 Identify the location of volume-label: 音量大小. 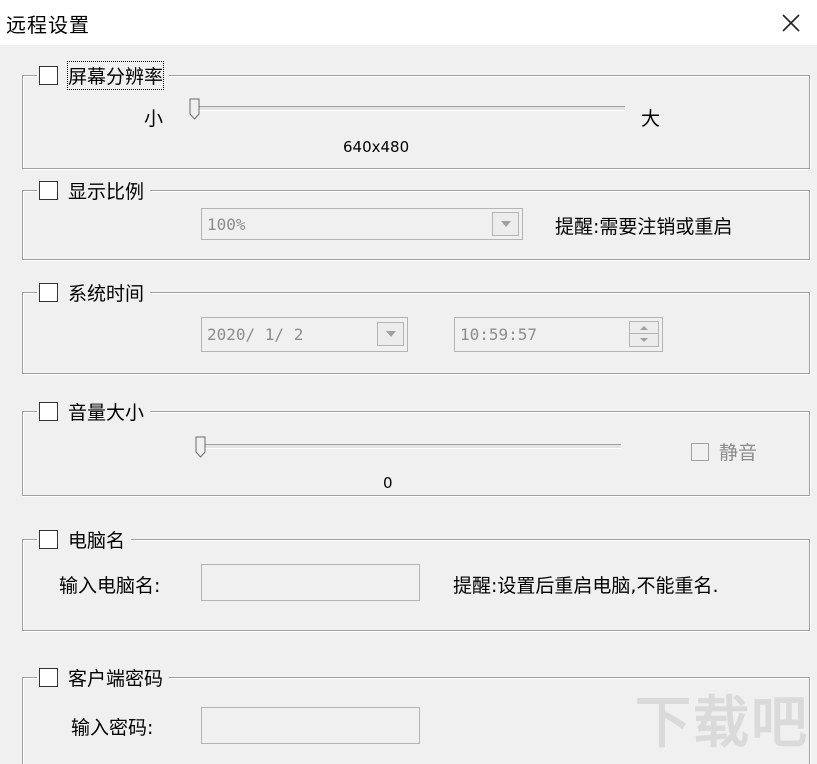
(106, 412).